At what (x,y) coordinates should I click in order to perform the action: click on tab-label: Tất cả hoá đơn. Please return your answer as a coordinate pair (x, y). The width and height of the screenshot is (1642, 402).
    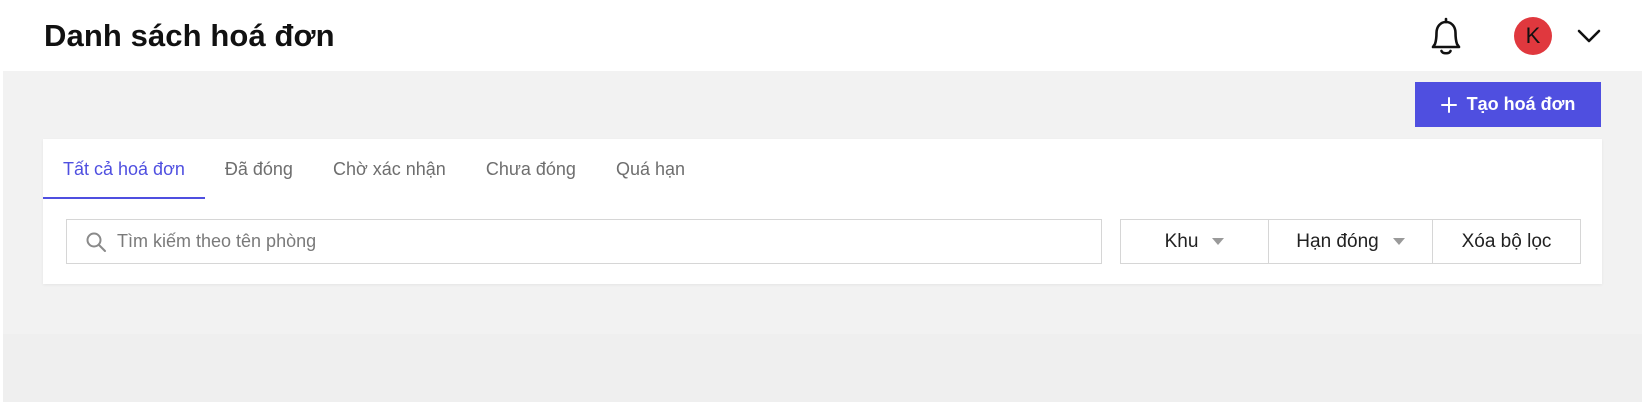
    Looking at the image, I should click on (124, 168).